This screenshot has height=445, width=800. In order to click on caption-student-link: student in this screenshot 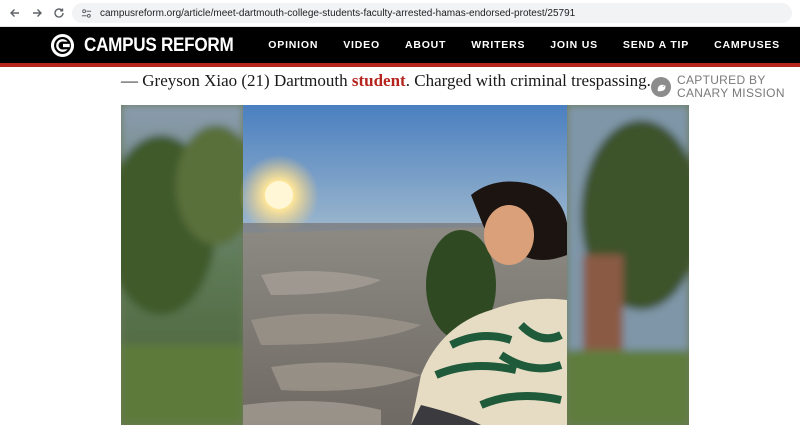, I will do `click(379, 80)`.